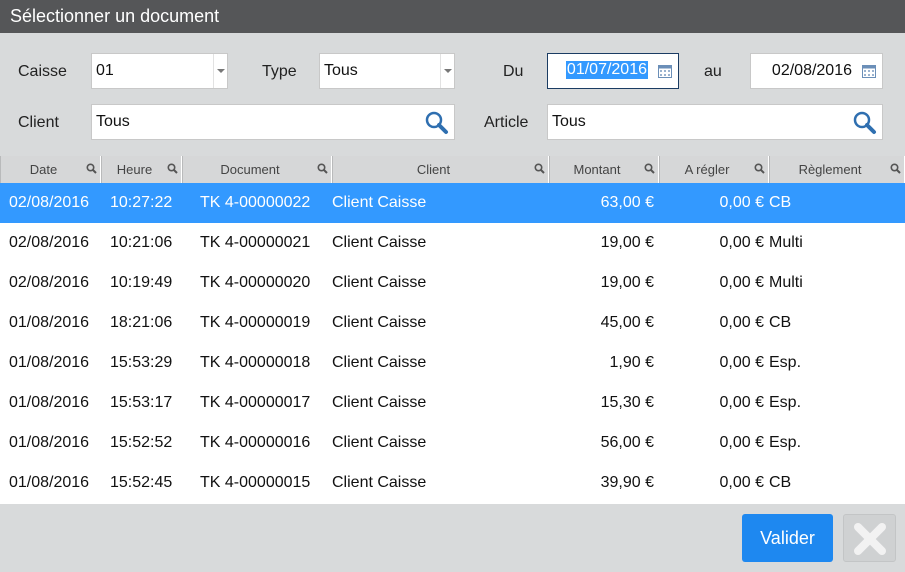 The image size is (905, 572). Describe the element at coordinates (141, 169) in the screenshot. I see `column-header-heure: Heure` at that location.